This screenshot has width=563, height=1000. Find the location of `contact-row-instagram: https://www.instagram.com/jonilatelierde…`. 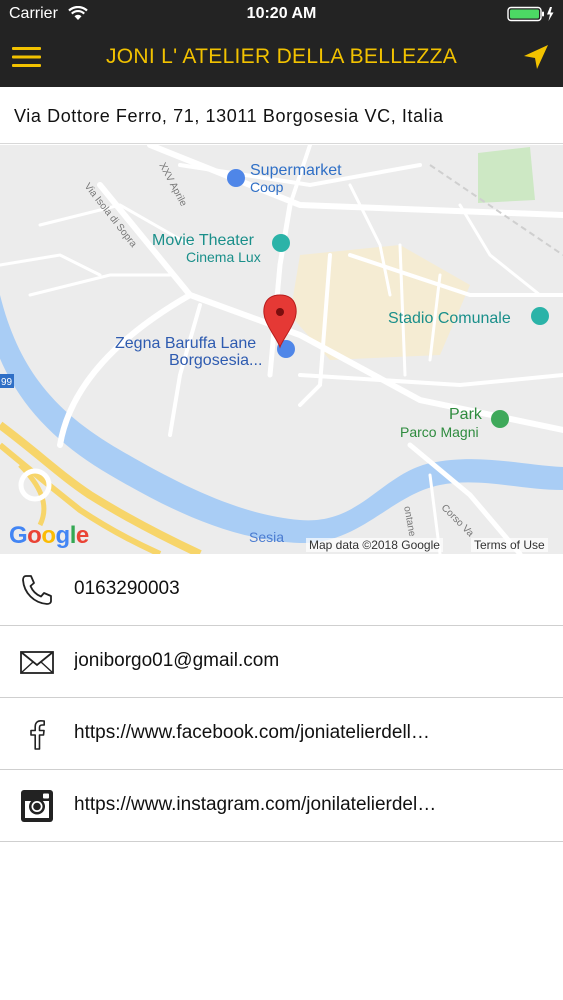

contact-row-instagram: https://www.instagram.com/jonilatelierde… is located at coordinates (281, 806).